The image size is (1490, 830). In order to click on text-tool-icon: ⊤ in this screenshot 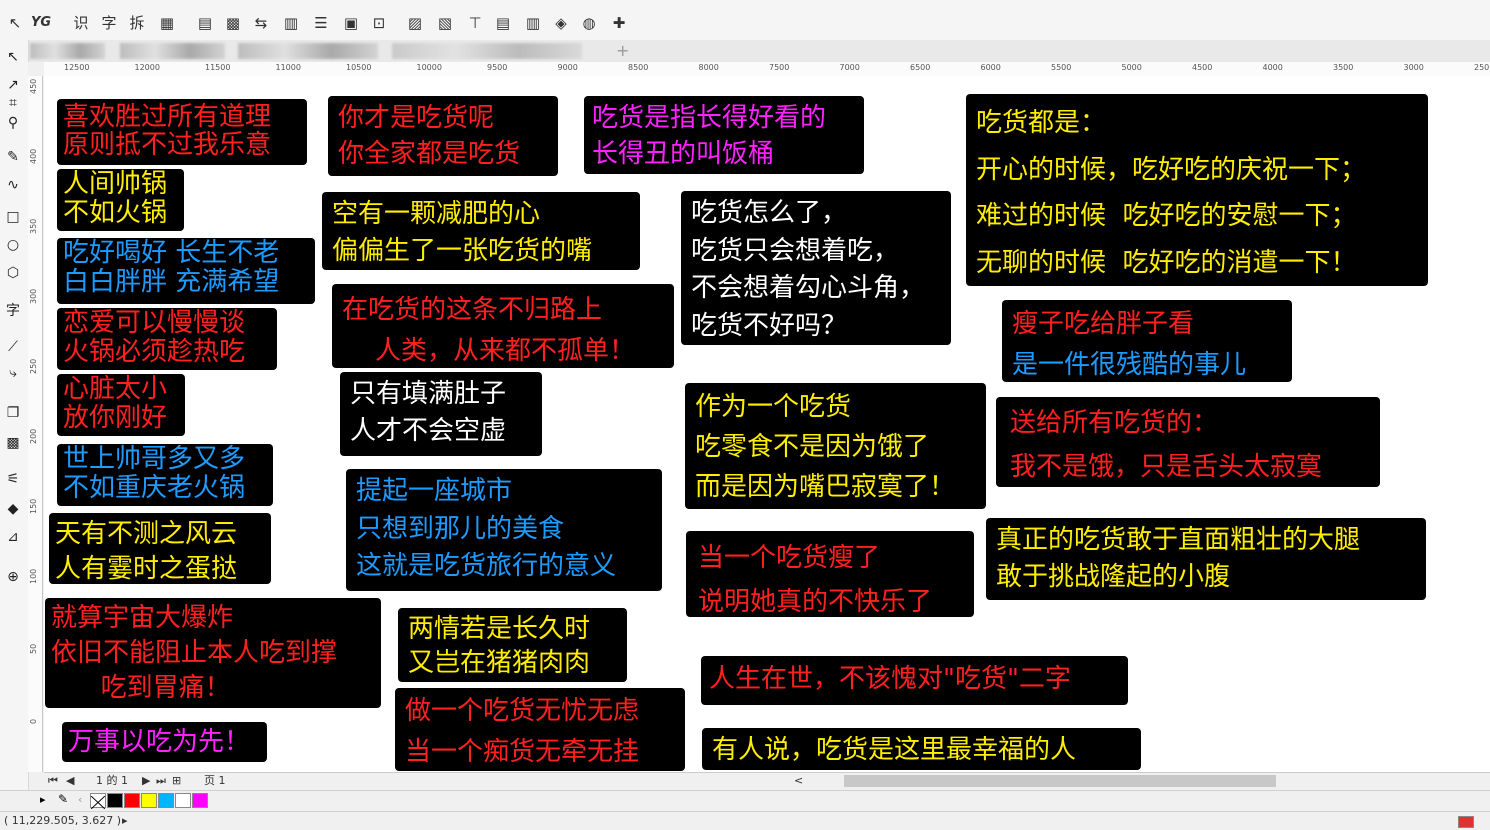, I will do `click(475, 23)`.